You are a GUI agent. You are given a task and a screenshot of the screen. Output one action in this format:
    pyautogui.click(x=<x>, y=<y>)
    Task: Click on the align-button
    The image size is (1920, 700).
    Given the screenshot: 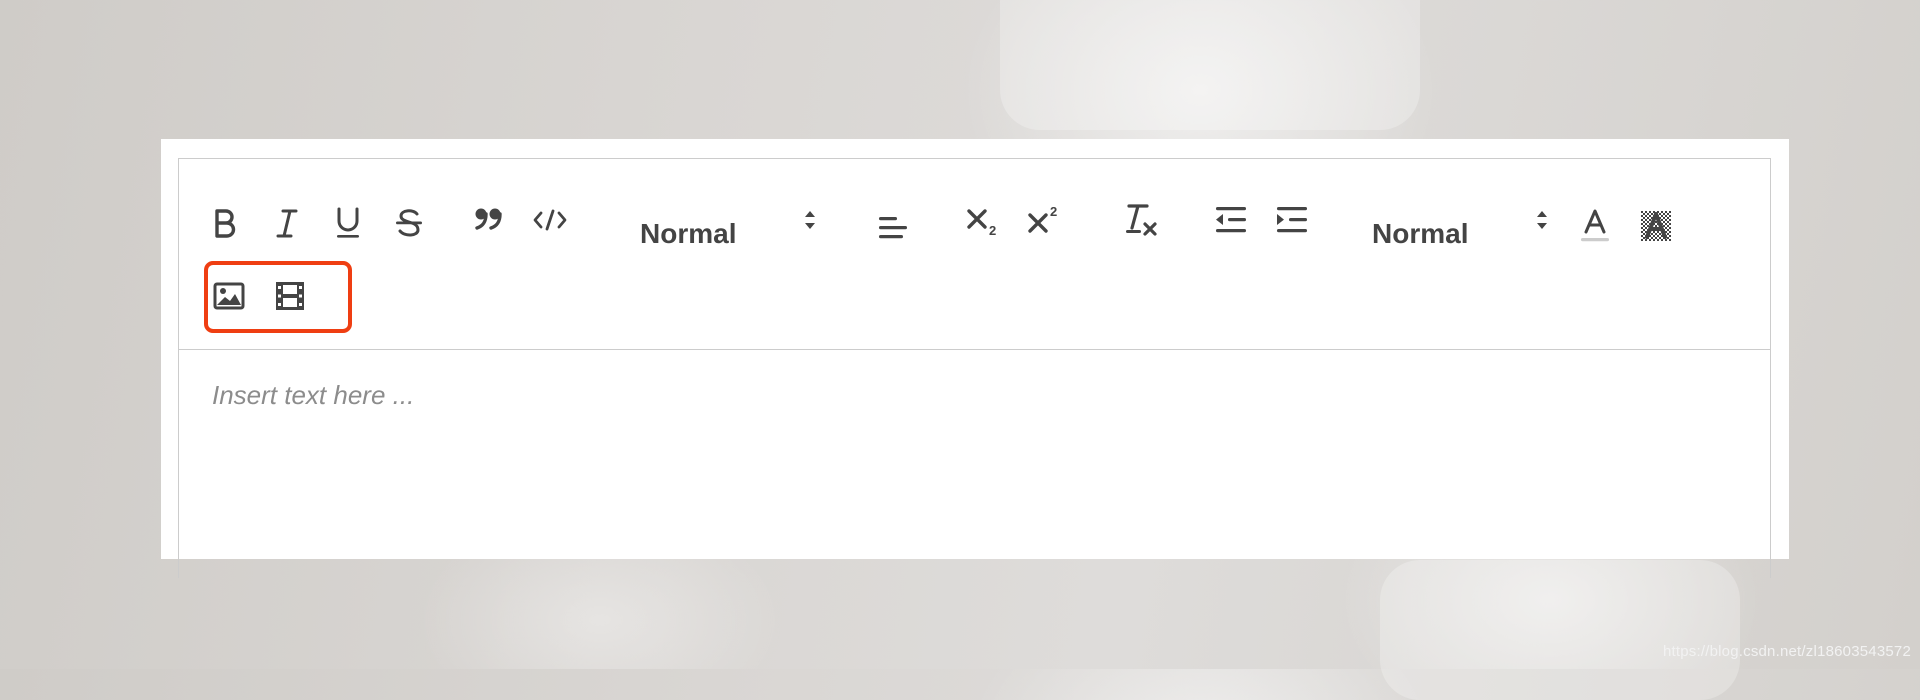 What is the action you would take?
    pyautogui.click(x=893, y=228)
    